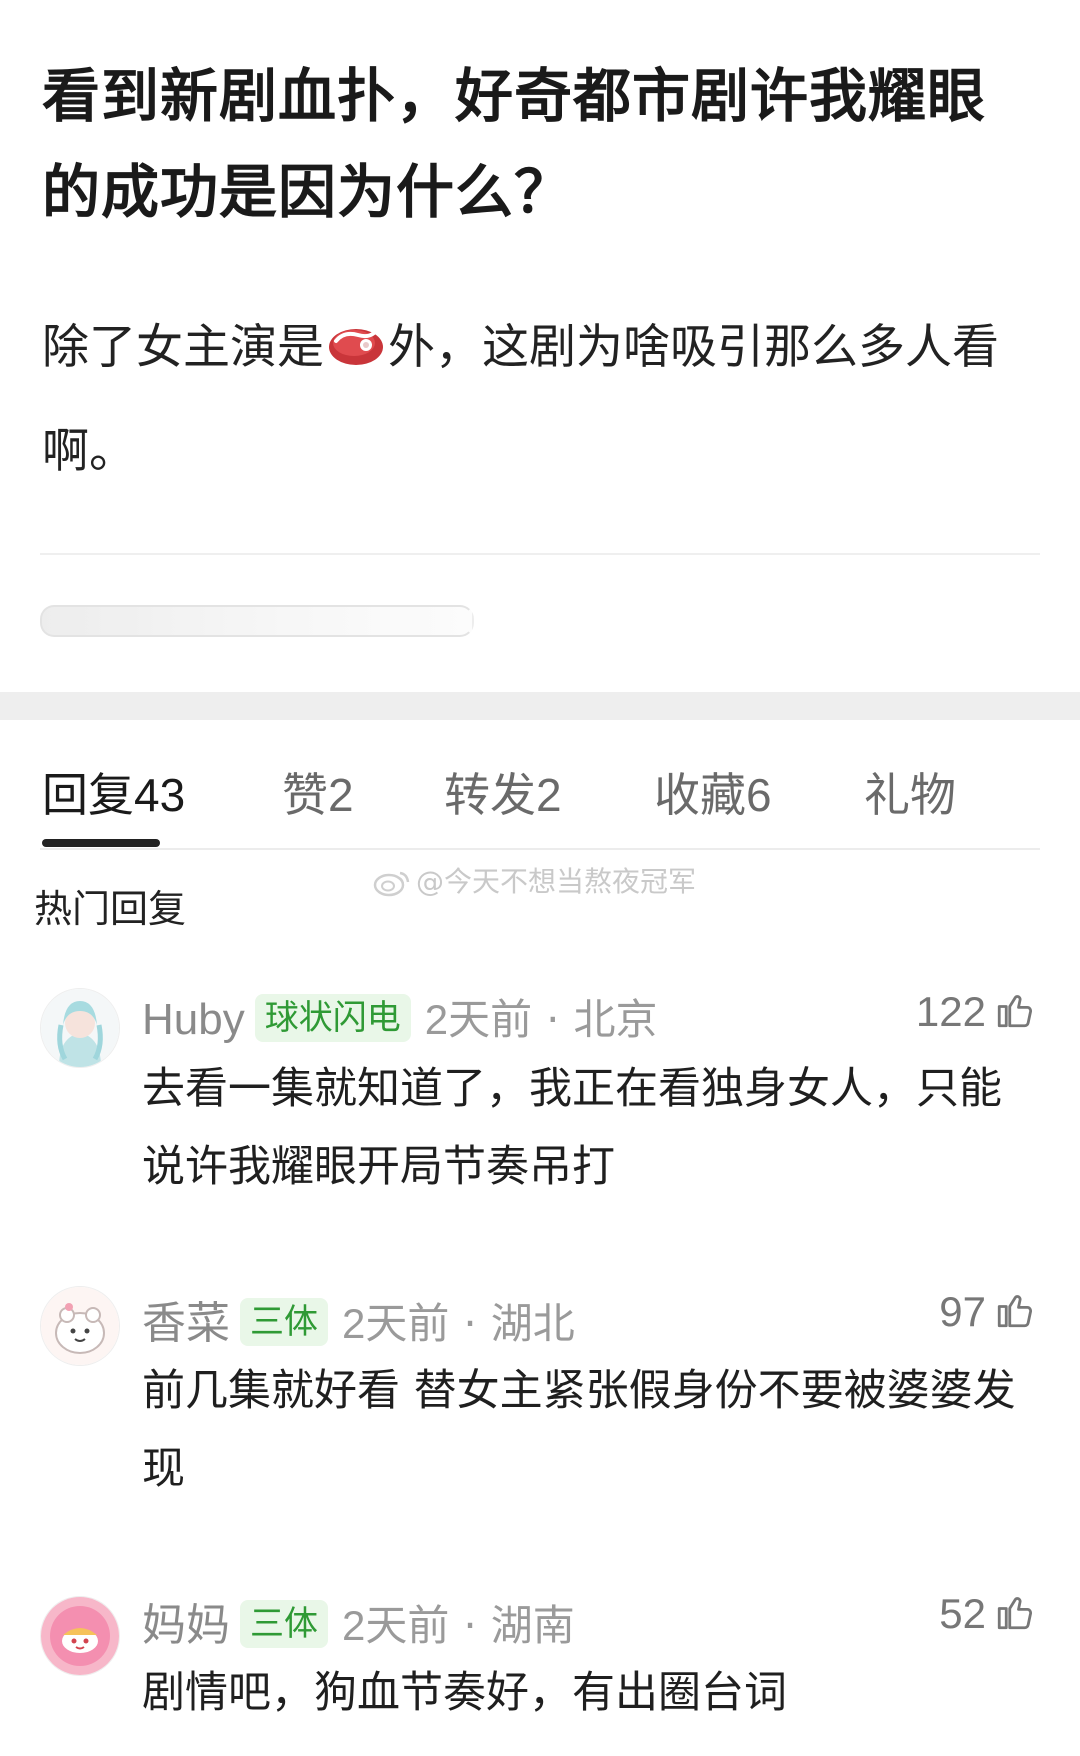  I want to click on tab-replies: 回复43, so click(113, 795).